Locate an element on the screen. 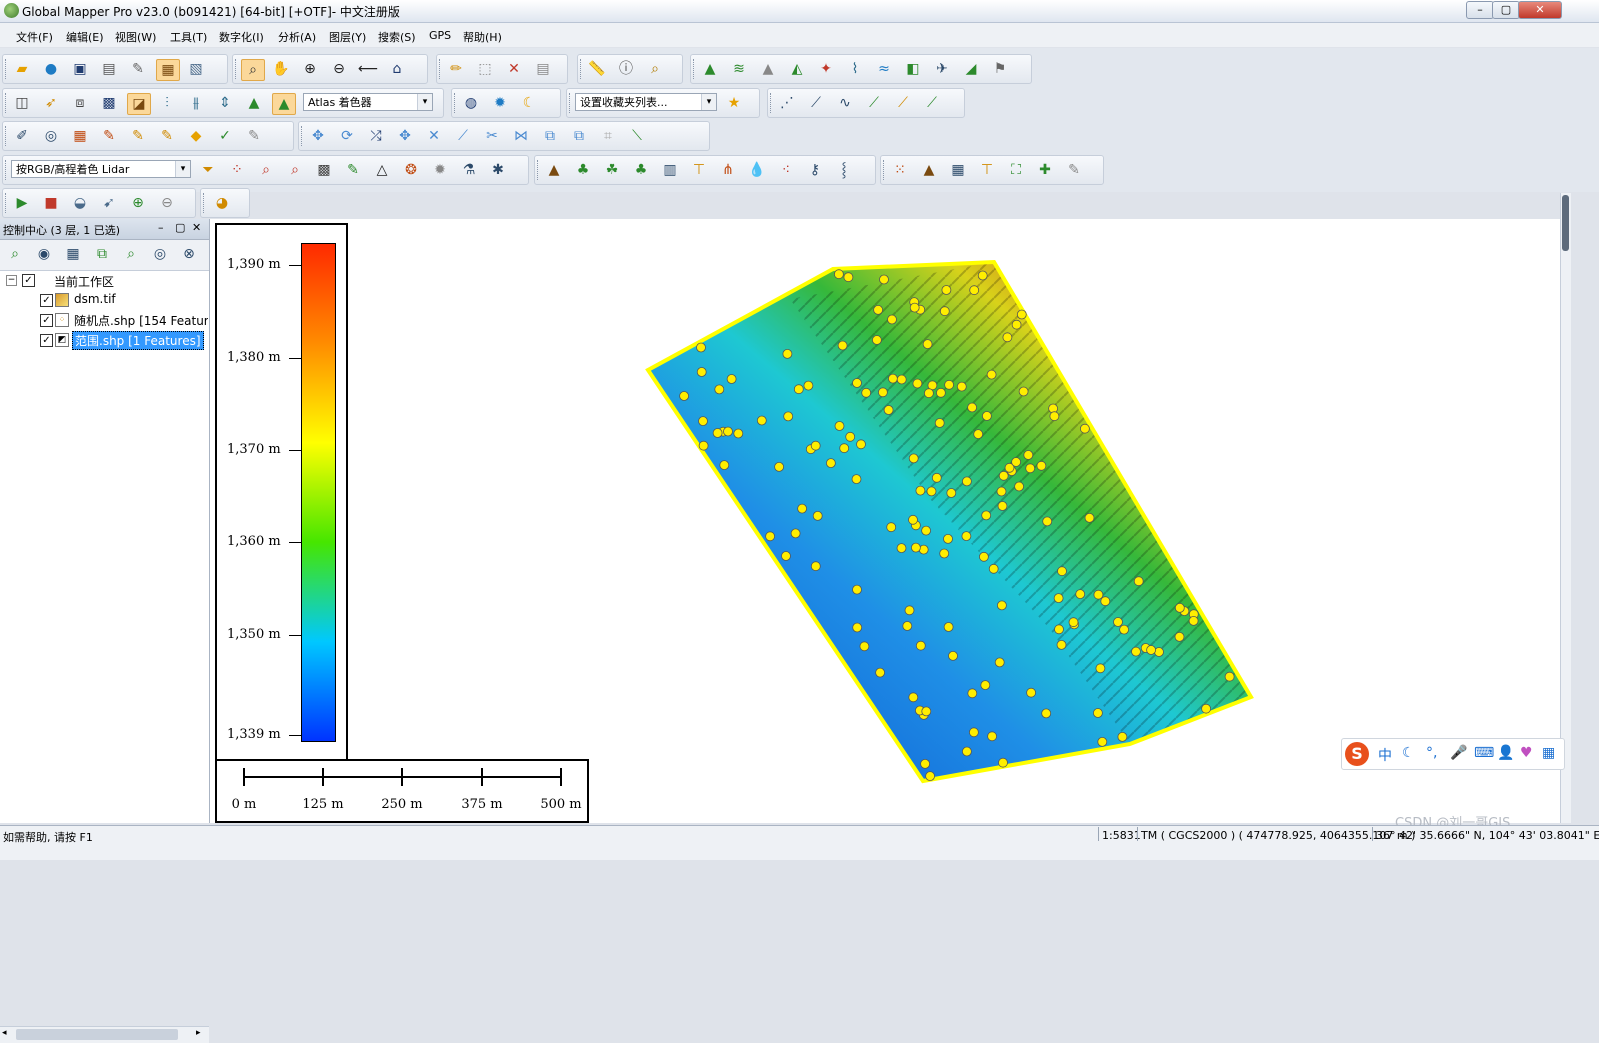 The width and height of the screenshot is (1599, 1043). print-icon: ▤ is located at coordinates (109, 69).